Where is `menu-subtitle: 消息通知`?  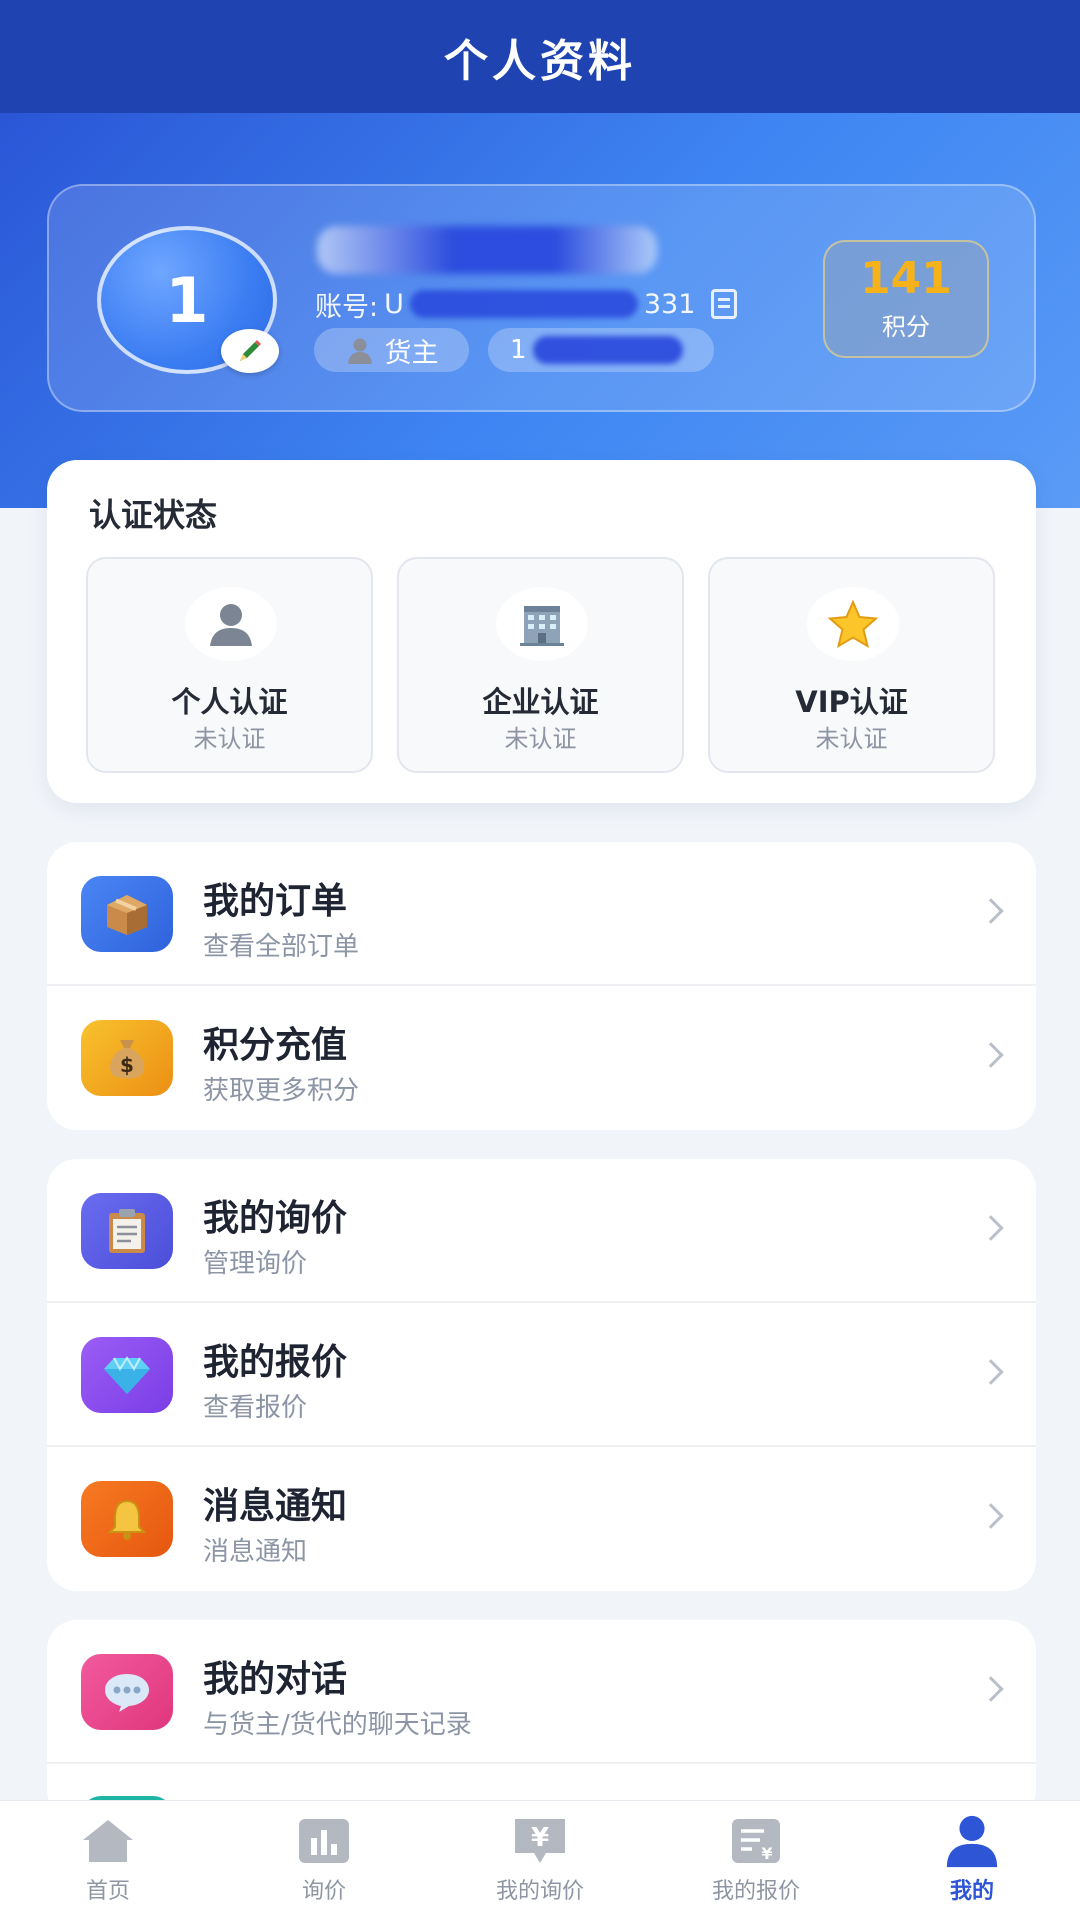 menu-subtitle: 消息通知 is located at coordinates (255, 1552).